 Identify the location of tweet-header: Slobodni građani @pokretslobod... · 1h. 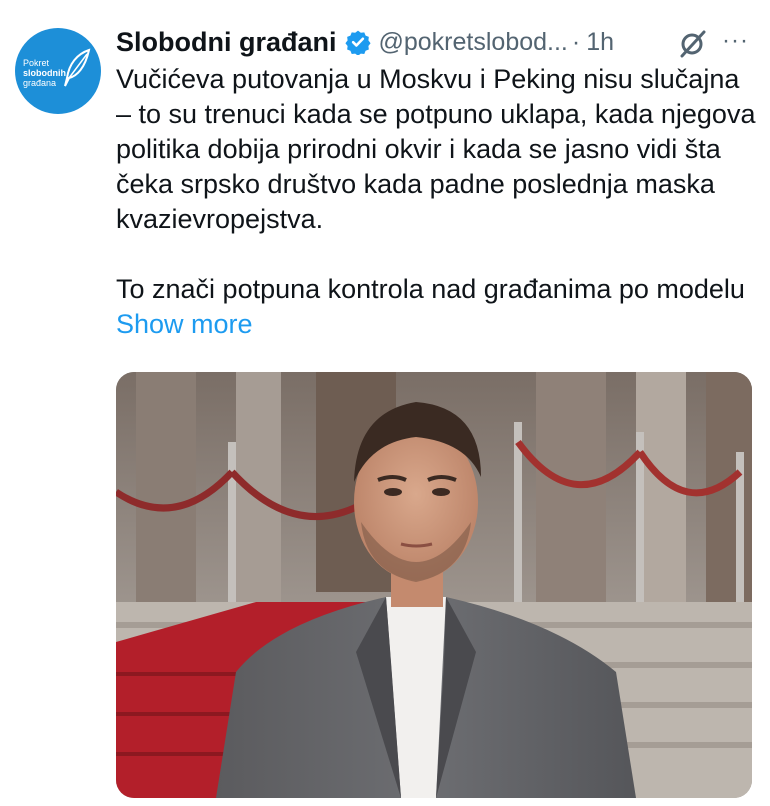
(365, 42).